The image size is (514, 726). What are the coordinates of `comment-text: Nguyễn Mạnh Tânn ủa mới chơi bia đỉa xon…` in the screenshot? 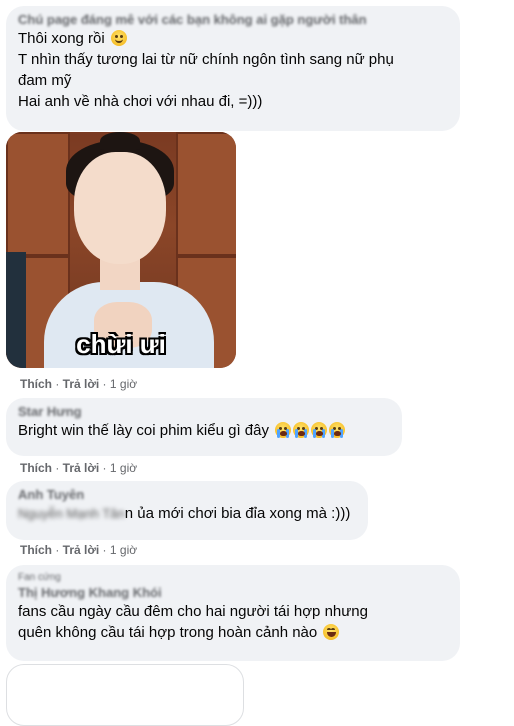 It's located at (184, 513).